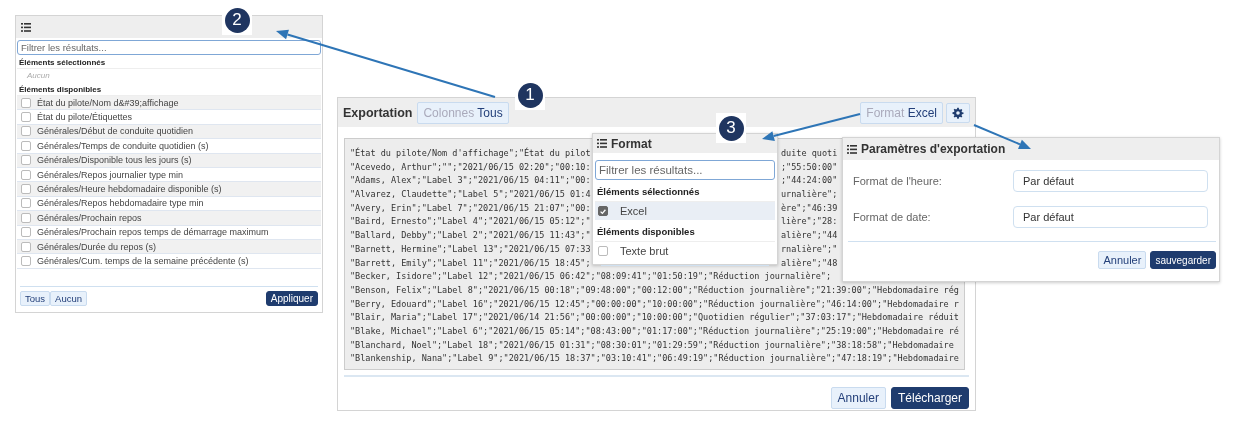 This screenshot has height=441, width=1238. Describe the element at coordinates (901, 112) in the screenshot. I see `format-button: Format Excel` at that location.